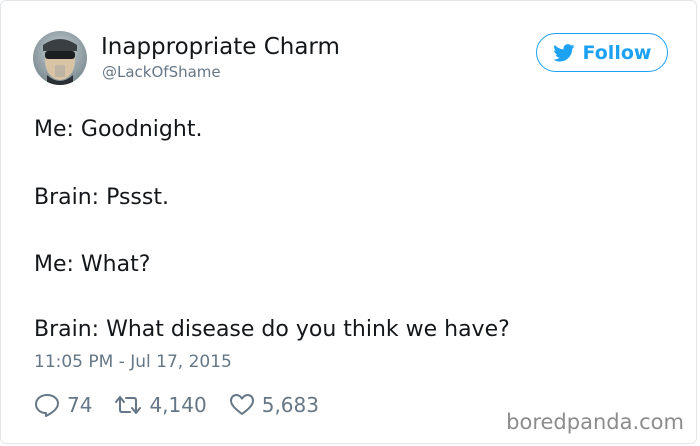 The height and width of the screenshot is (446, 700). I want to click on reply-icon, so click(47, 405).